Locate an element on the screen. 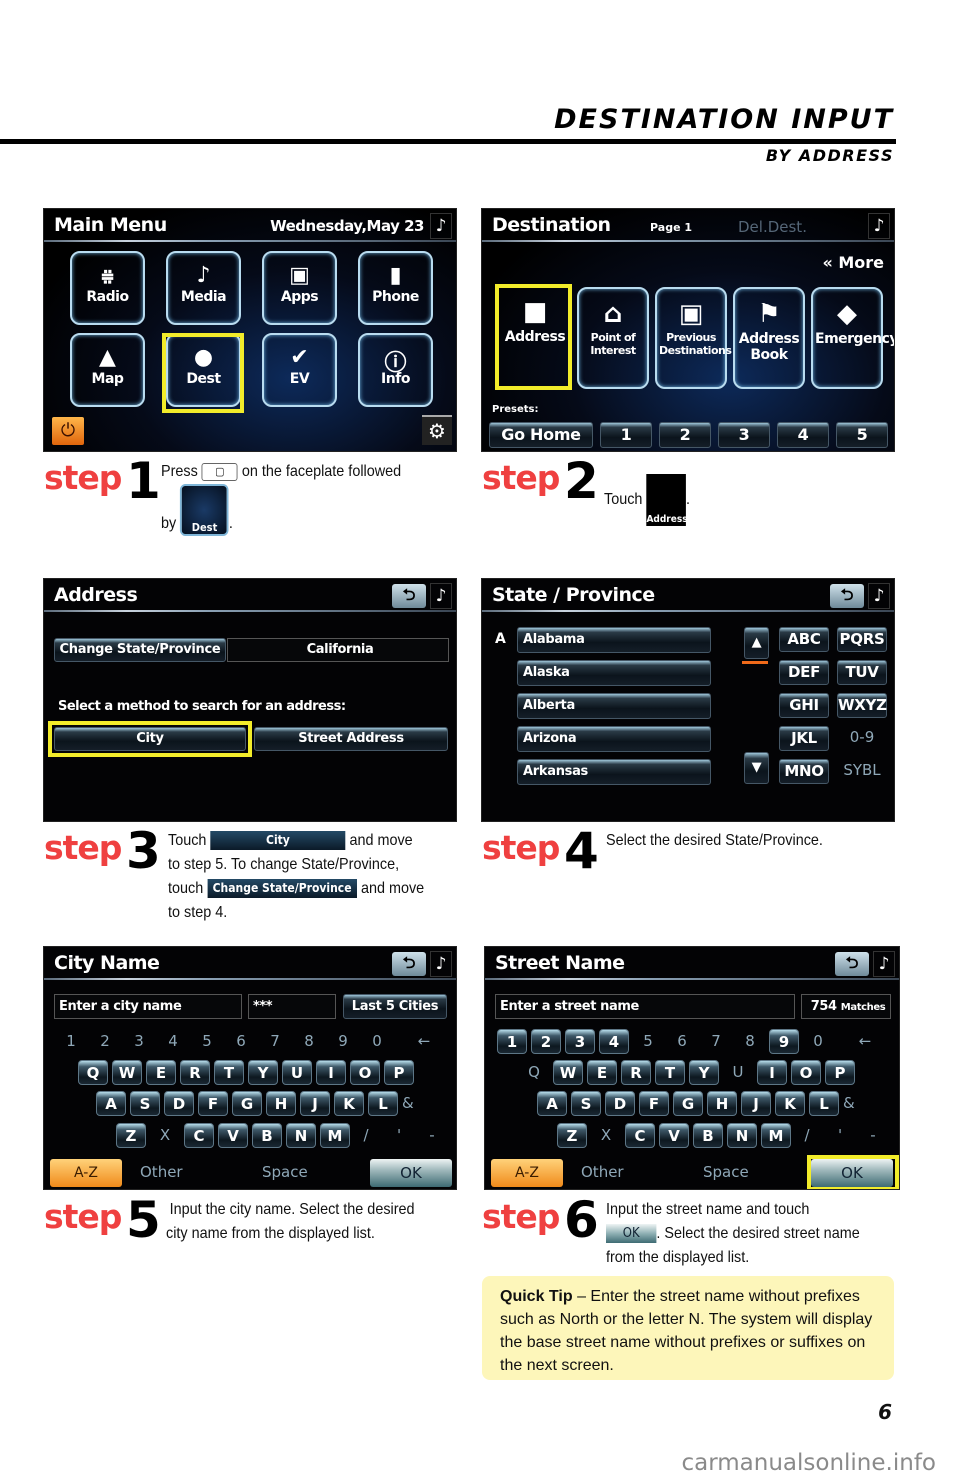 This screenshot has width=960, height=1484. number-key: 1 is located at coordinates (512, 1041).